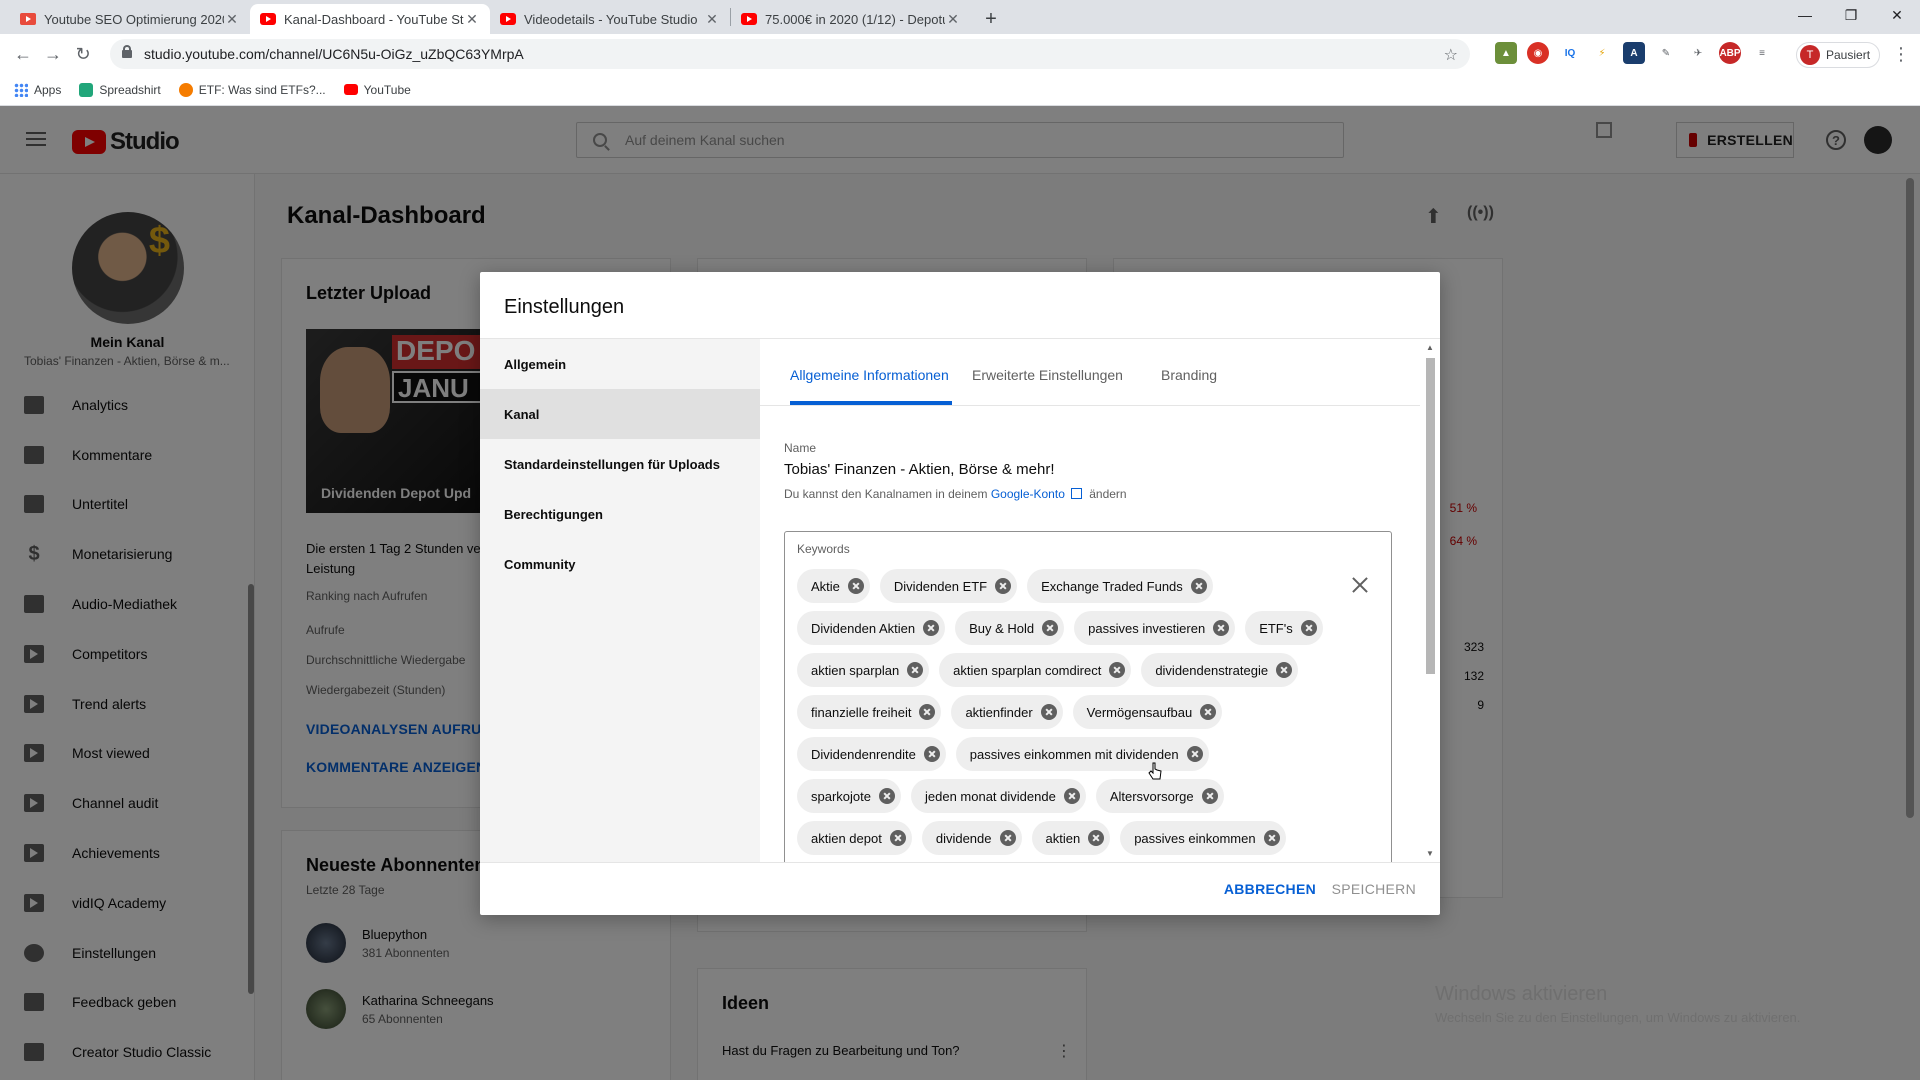 The image size is (1920, 1080). Describe the element at coordinates (1538, 53) in the screenshot. I see `extension-icon: ◉` at that location.